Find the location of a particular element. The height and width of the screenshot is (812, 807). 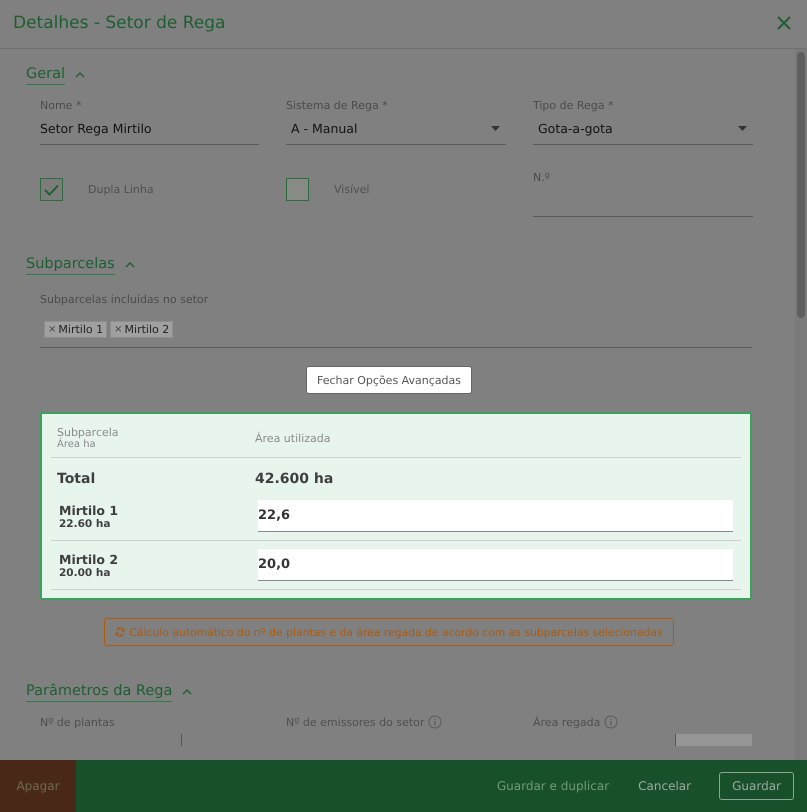

refresh-icon is located at coordinates (120, 632).